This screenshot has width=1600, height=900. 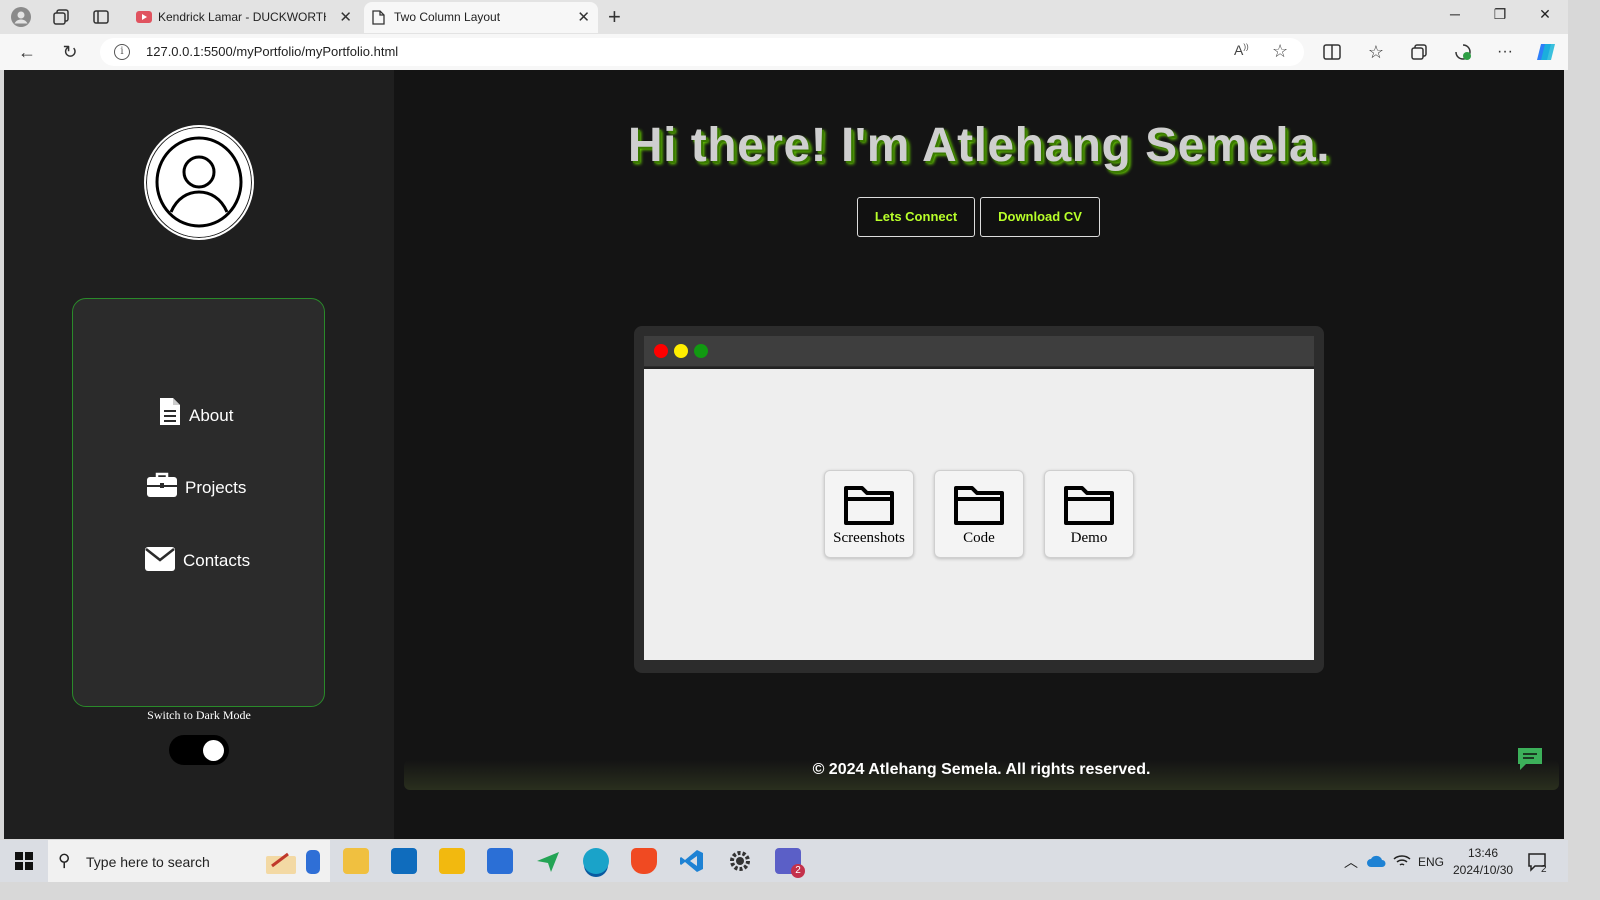 I want to click on edge-icon, so click(x=596, y=861).